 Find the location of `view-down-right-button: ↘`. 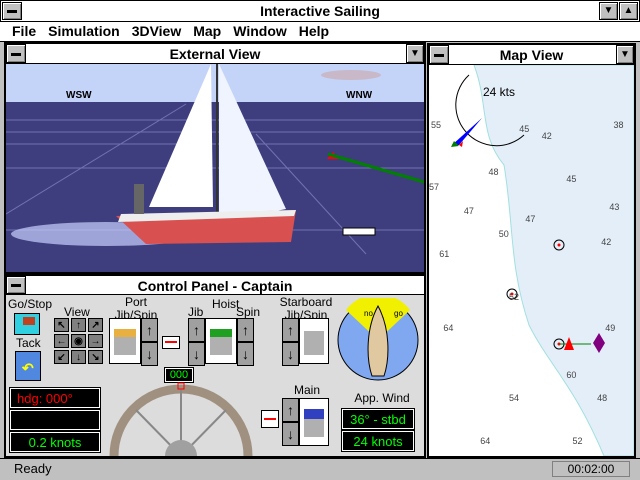

view-down-right-button: ↘ is located at coordinates (95, 357).